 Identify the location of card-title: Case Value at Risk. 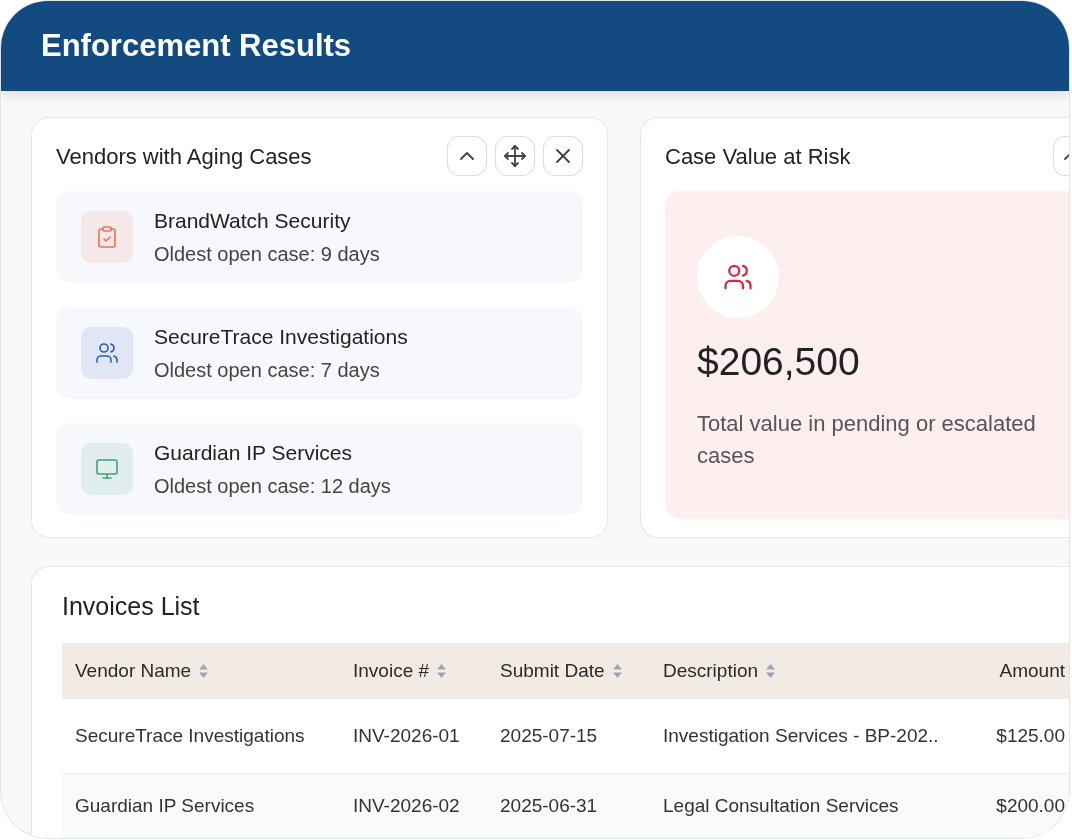
(758, 156).